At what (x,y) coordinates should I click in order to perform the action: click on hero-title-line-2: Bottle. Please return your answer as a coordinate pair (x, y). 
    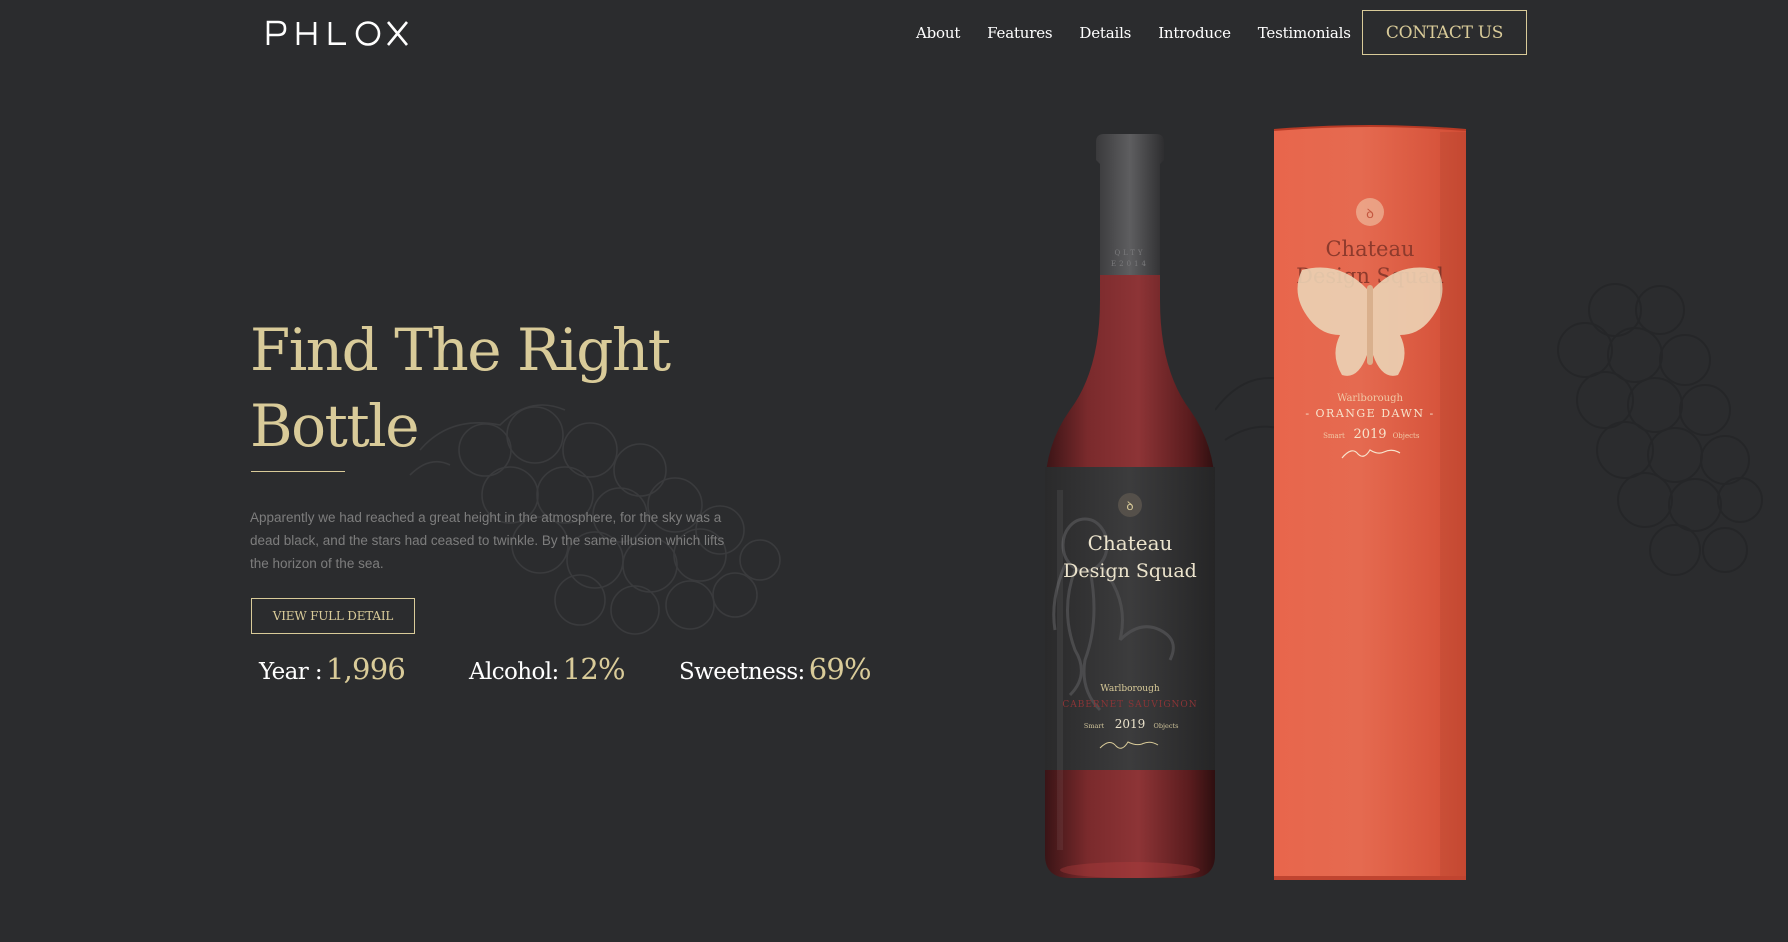
    Looking at the image, I should click on (335, 426).